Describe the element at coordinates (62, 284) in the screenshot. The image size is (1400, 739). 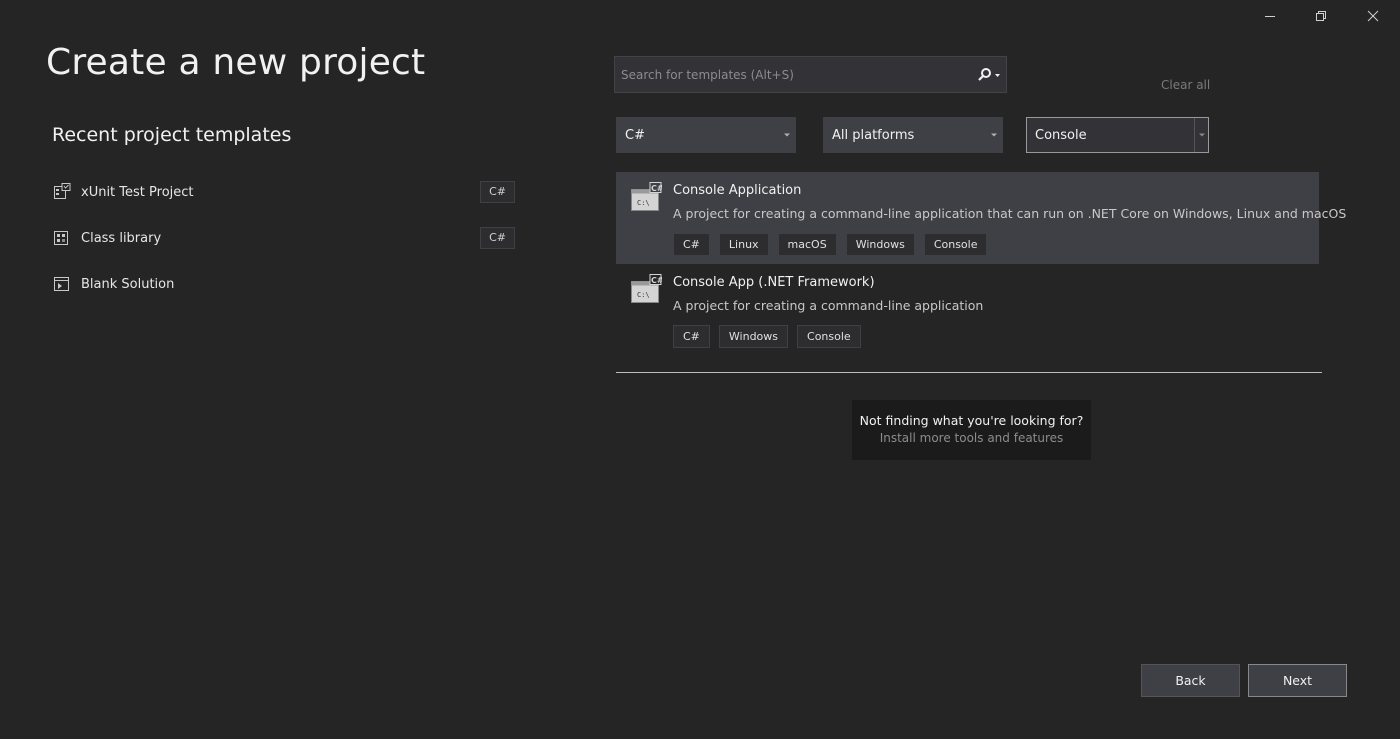
I see `blank-solution-icon` at that location.